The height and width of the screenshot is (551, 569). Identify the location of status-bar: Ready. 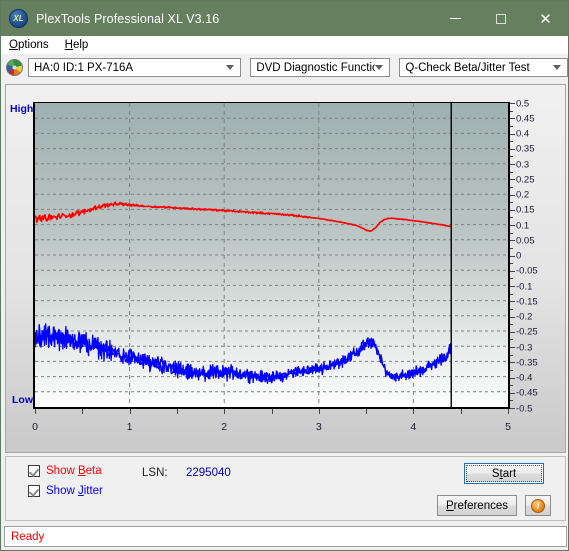
(285, 536).